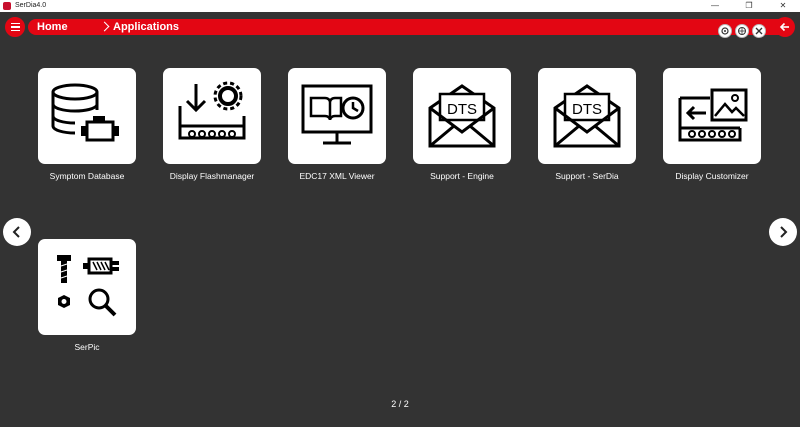 Image resolution: width=800 pixels, height=427 pixels. Describe the element at coordinates (146, 27) in the screenshot. I see `breadcrumb-current: Applications` at that location.